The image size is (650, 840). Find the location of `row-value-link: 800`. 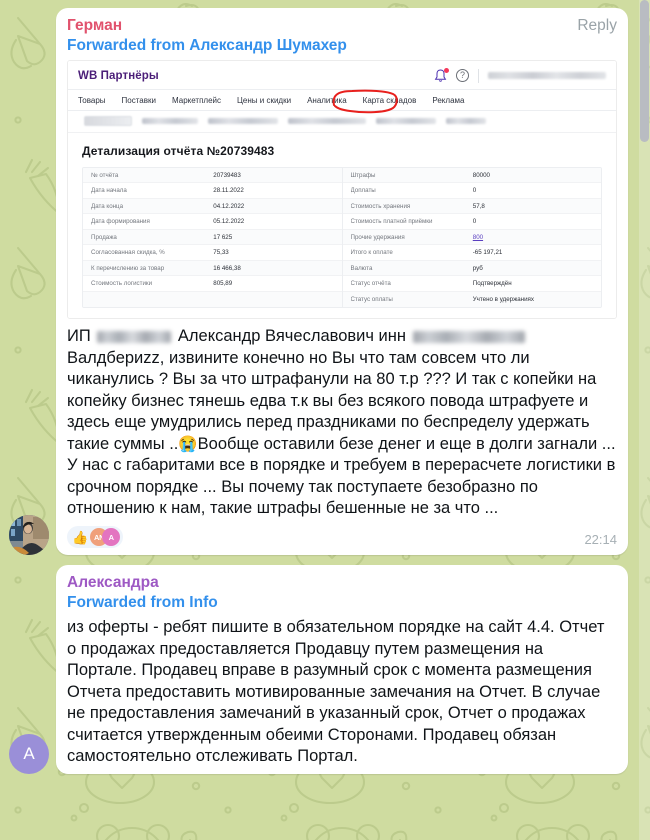

row-value-link: 800 is located at coordinates (534, 237).